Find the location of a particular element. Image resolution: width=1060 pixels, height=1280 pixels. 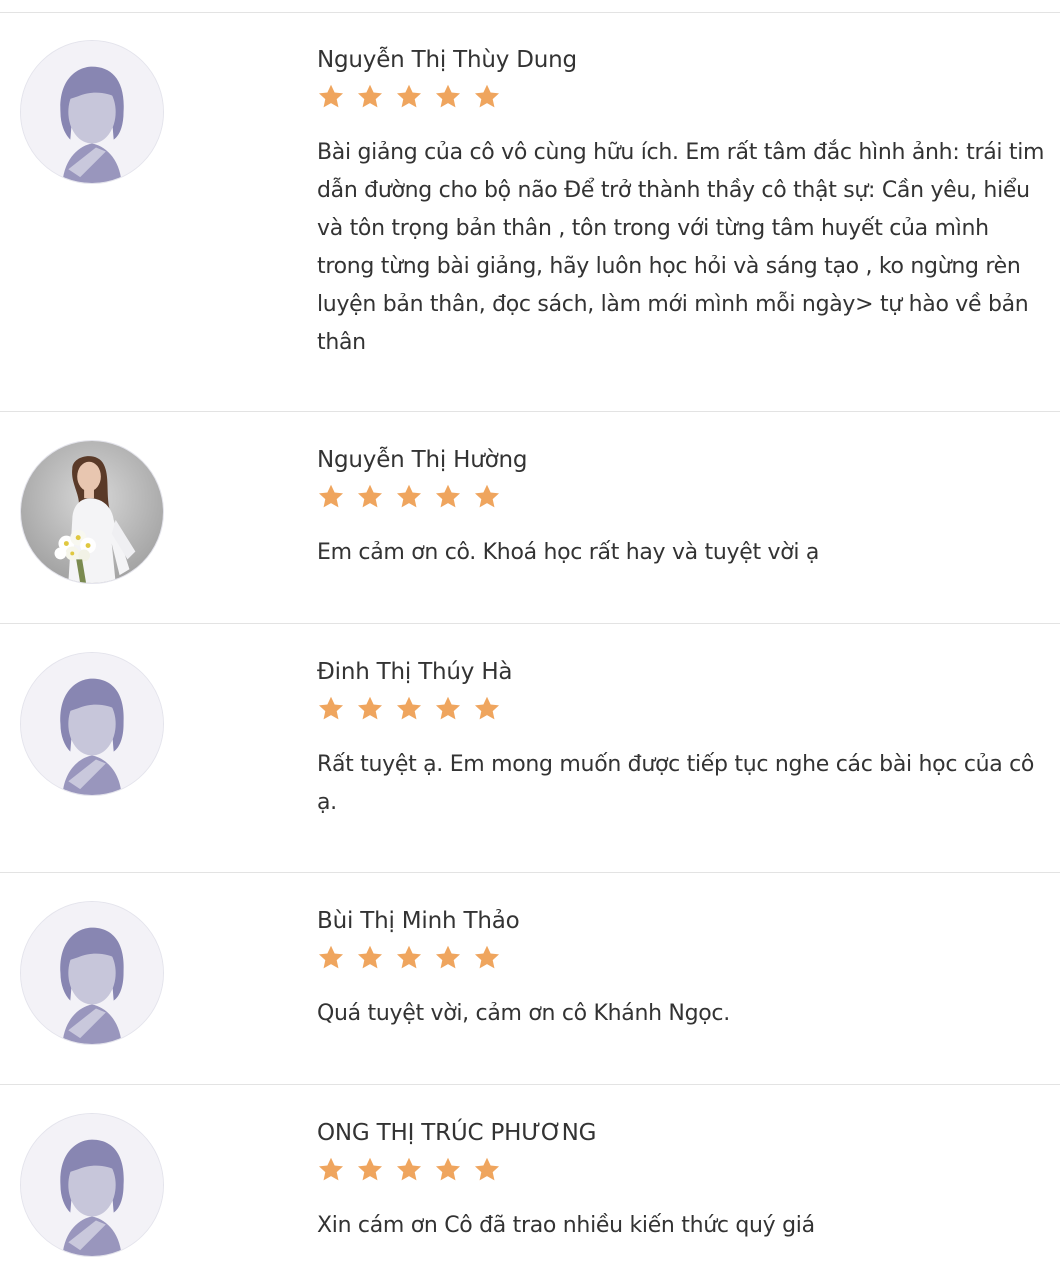

review-comment: Quá tuyệt vời, cảm ơn cô Khánh Ngọc. is located at coordinates (523, 1013).